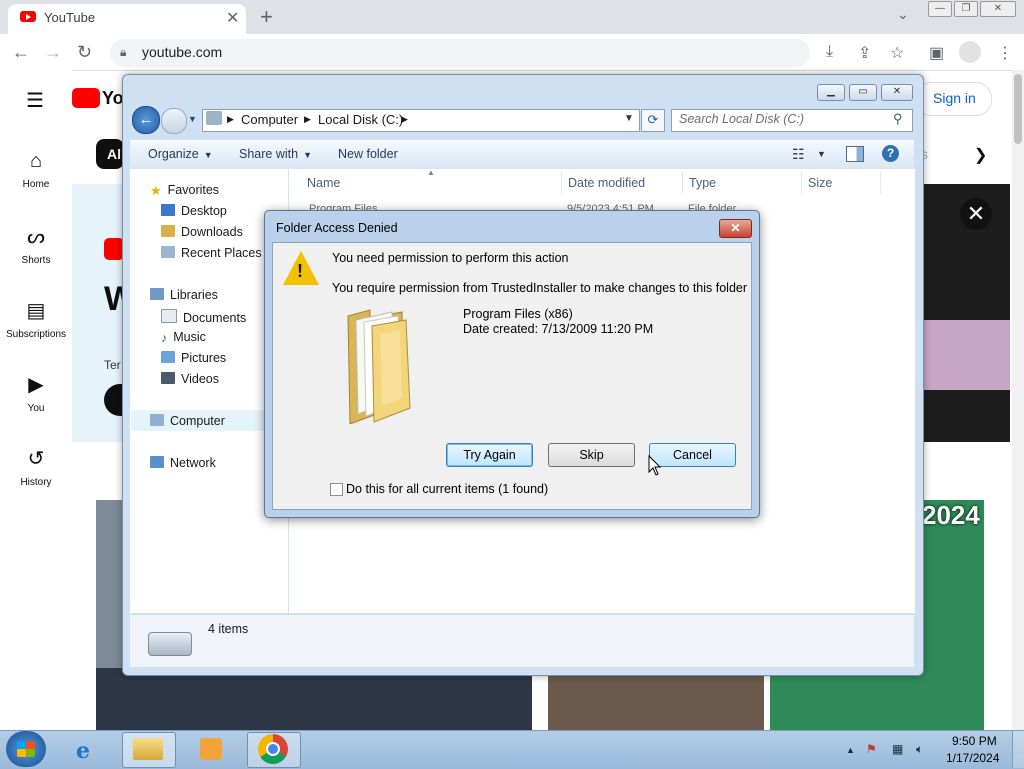 This screenshot has height=769, width=1024. I want to click on forward-arrow-icon: →, so click(53, 52).